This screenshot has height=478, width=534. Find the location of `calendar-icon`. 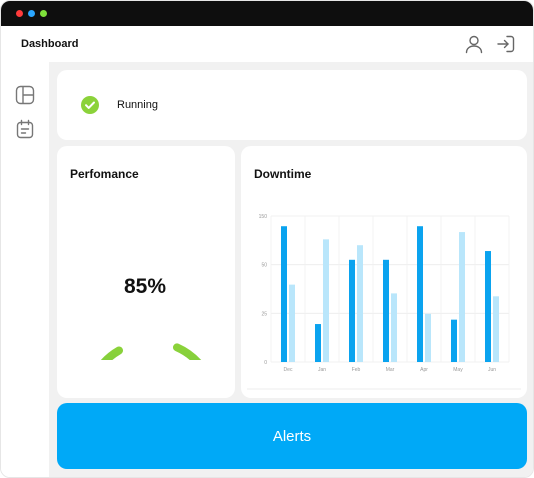

calendar-icon is located at coordinates (25, 129).